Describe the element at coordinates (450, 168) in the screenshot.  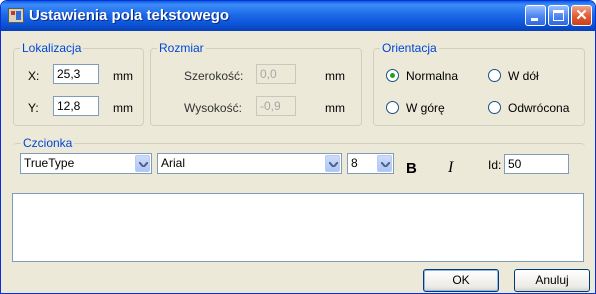
I see `italic-toggle: I` at that location.